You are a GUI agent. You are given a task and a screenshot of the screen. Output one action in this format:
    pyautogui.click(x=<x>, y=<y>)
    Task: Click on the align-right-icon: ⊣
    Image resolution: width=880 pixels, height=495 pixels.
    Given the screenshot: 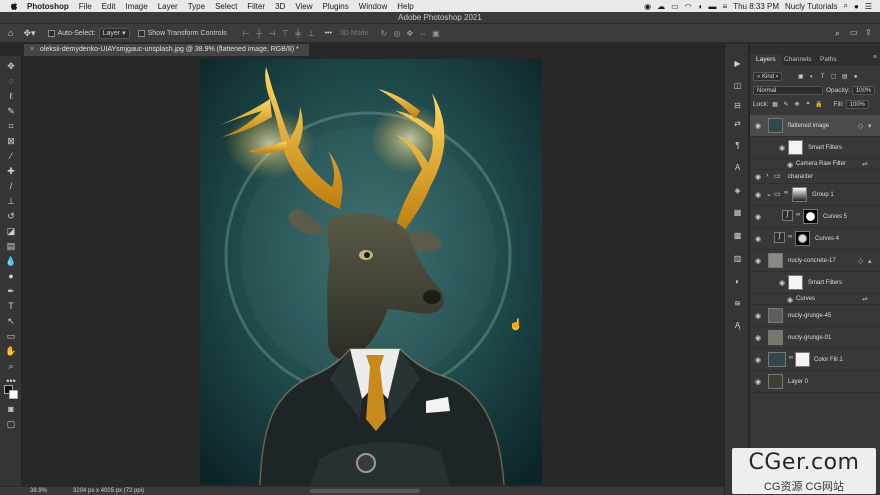 What is the action you would take?
    pyautogui.click(x=272, y=33)
    